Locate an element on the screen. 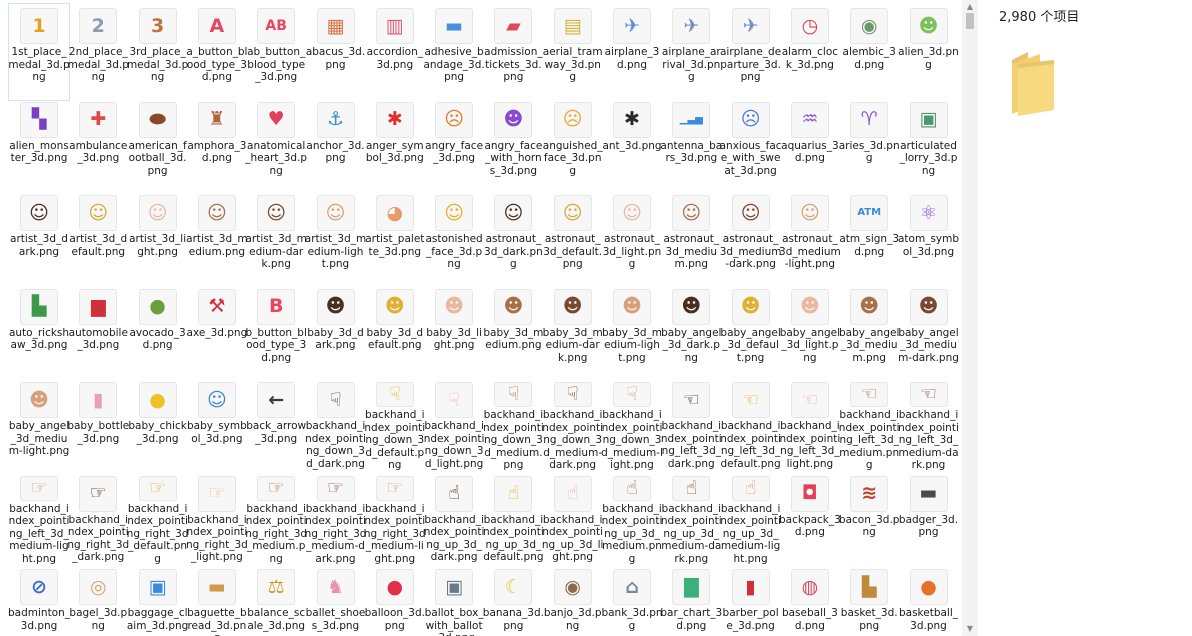  file-item: ⚓ anchor_3d.png is located at coordinates (335, 146).